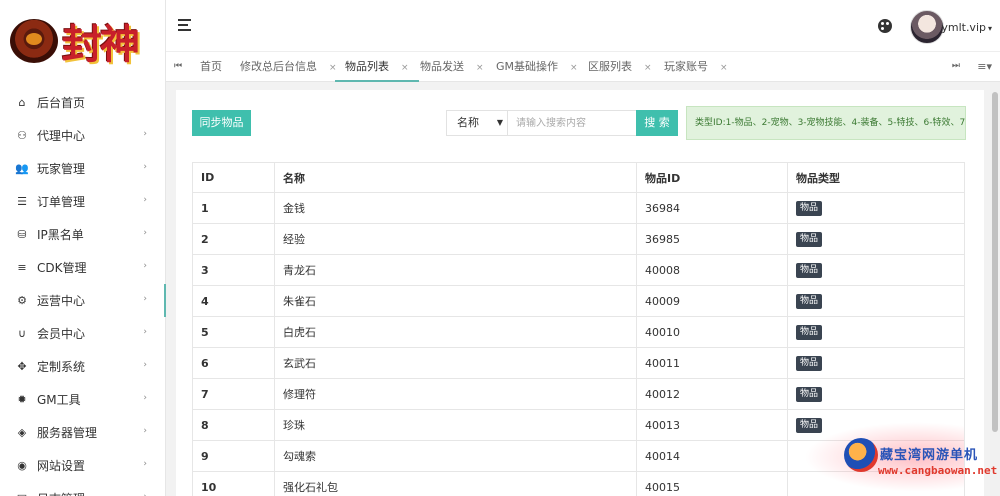 The image size is (1000, 496). I want to click on sidebar-item-12: ▤ 日志管理 ›, so click(82, 489).